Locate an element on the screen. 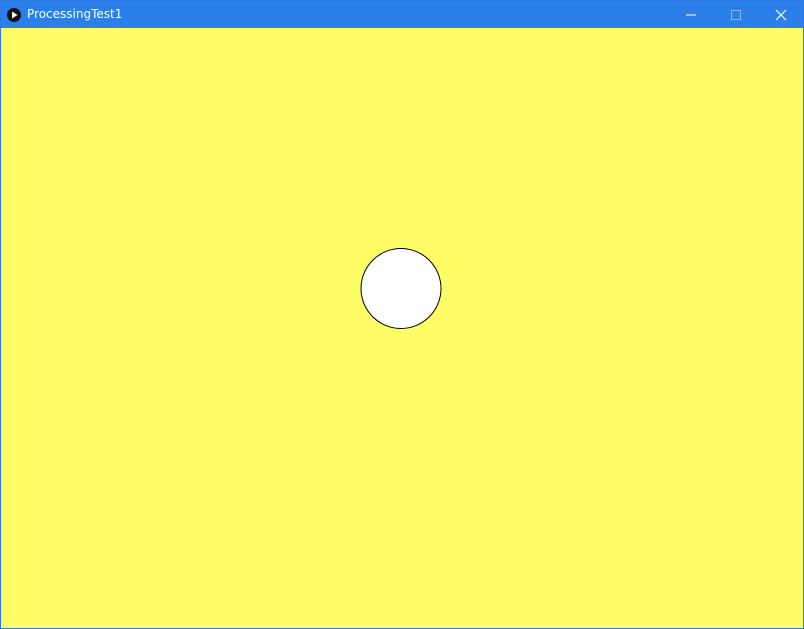  canvas-drawing is located at coordinates (401, 288).